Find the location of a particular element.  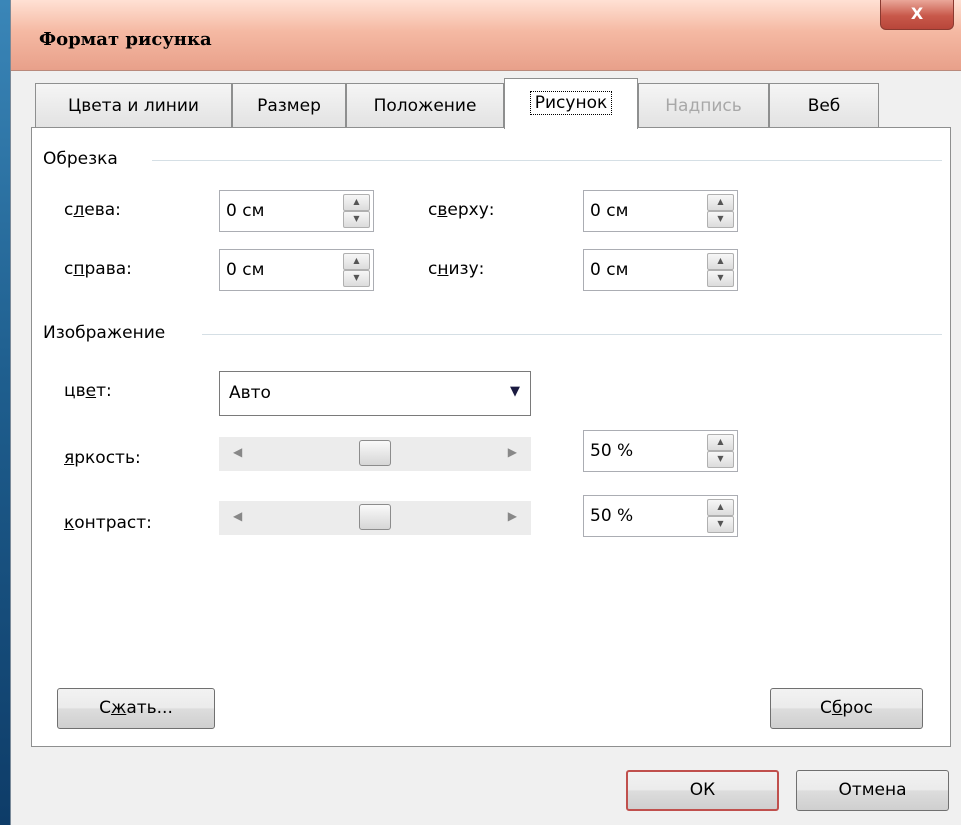

contrast-slider-thumb is located at coordinates (375, 517).